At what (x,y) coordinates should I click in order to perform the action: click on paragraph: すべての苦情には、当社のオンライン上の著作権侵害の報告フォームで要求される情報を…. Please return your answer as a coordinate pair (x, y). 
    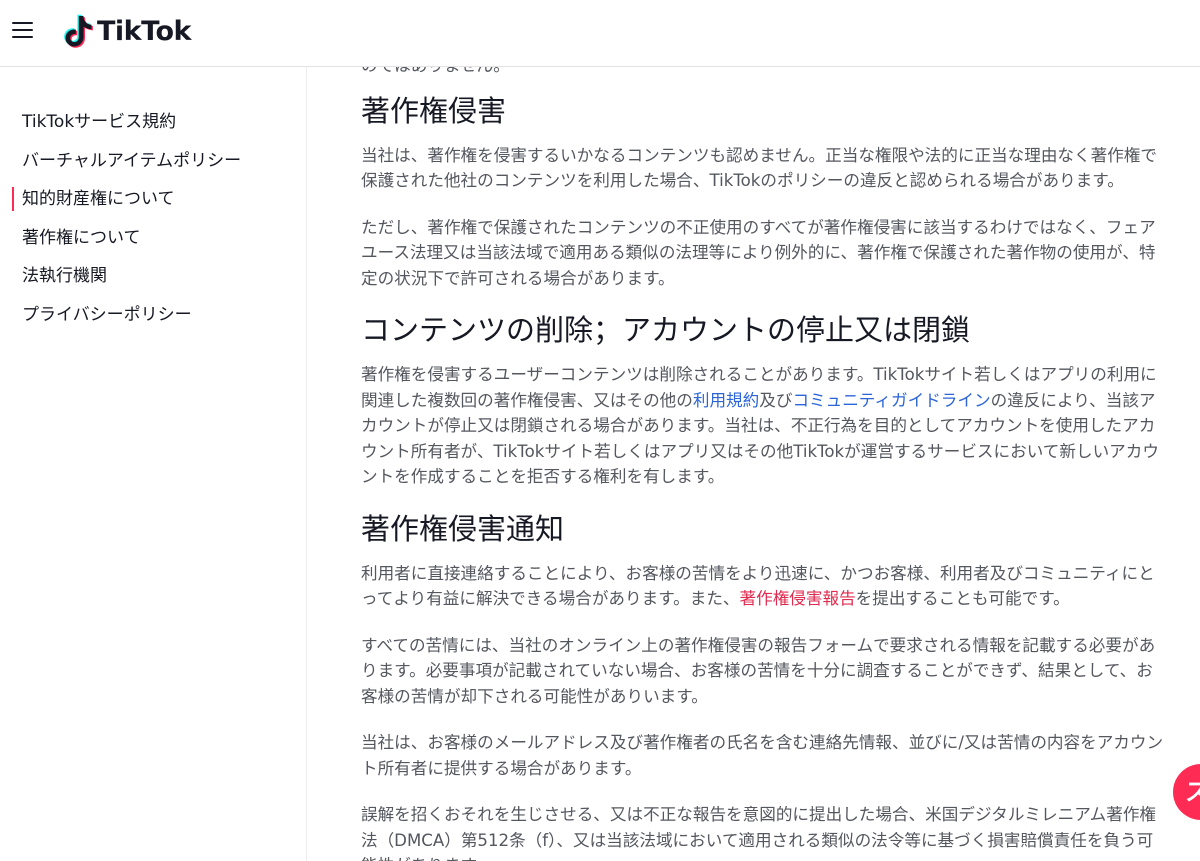
    Looking at the image, I should click on (758, 670).